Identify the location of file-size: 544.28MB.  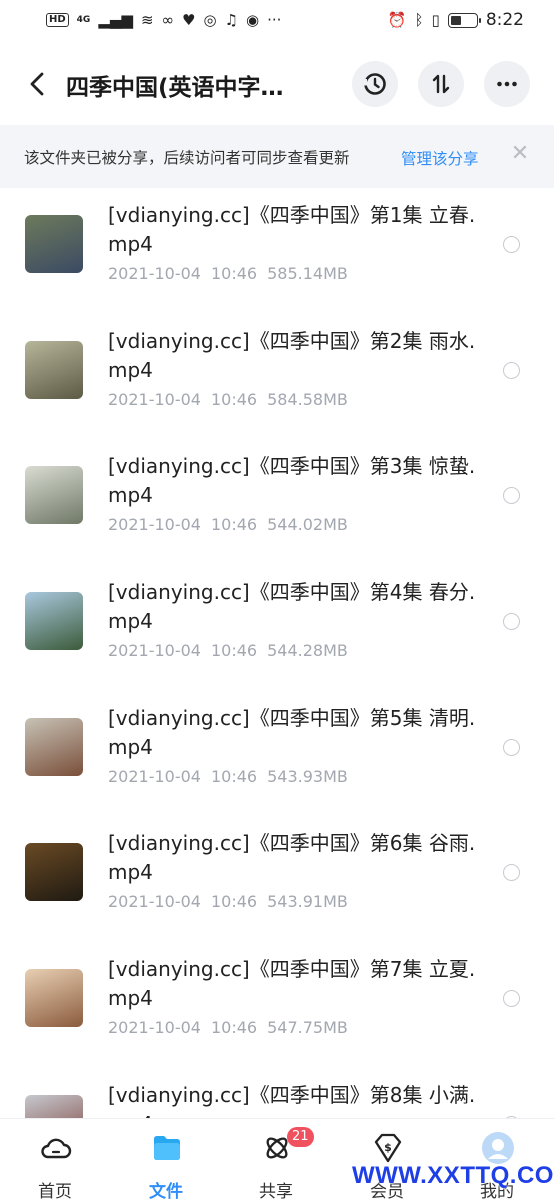
(307, 651).